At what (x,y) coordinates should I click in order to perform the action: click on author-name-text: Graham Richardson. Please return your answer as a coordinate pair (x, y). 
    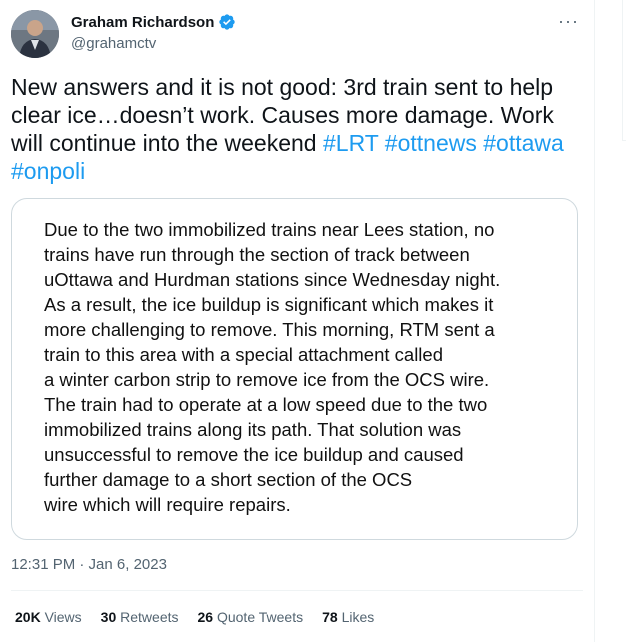
    Looking at the image, I should click on (142, 22).